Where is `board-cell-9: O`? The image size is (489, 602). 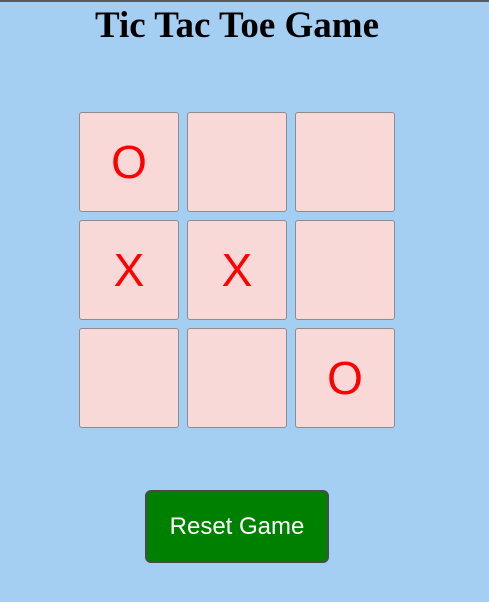 board-cell-9: O is located at coordinates (345, 378).